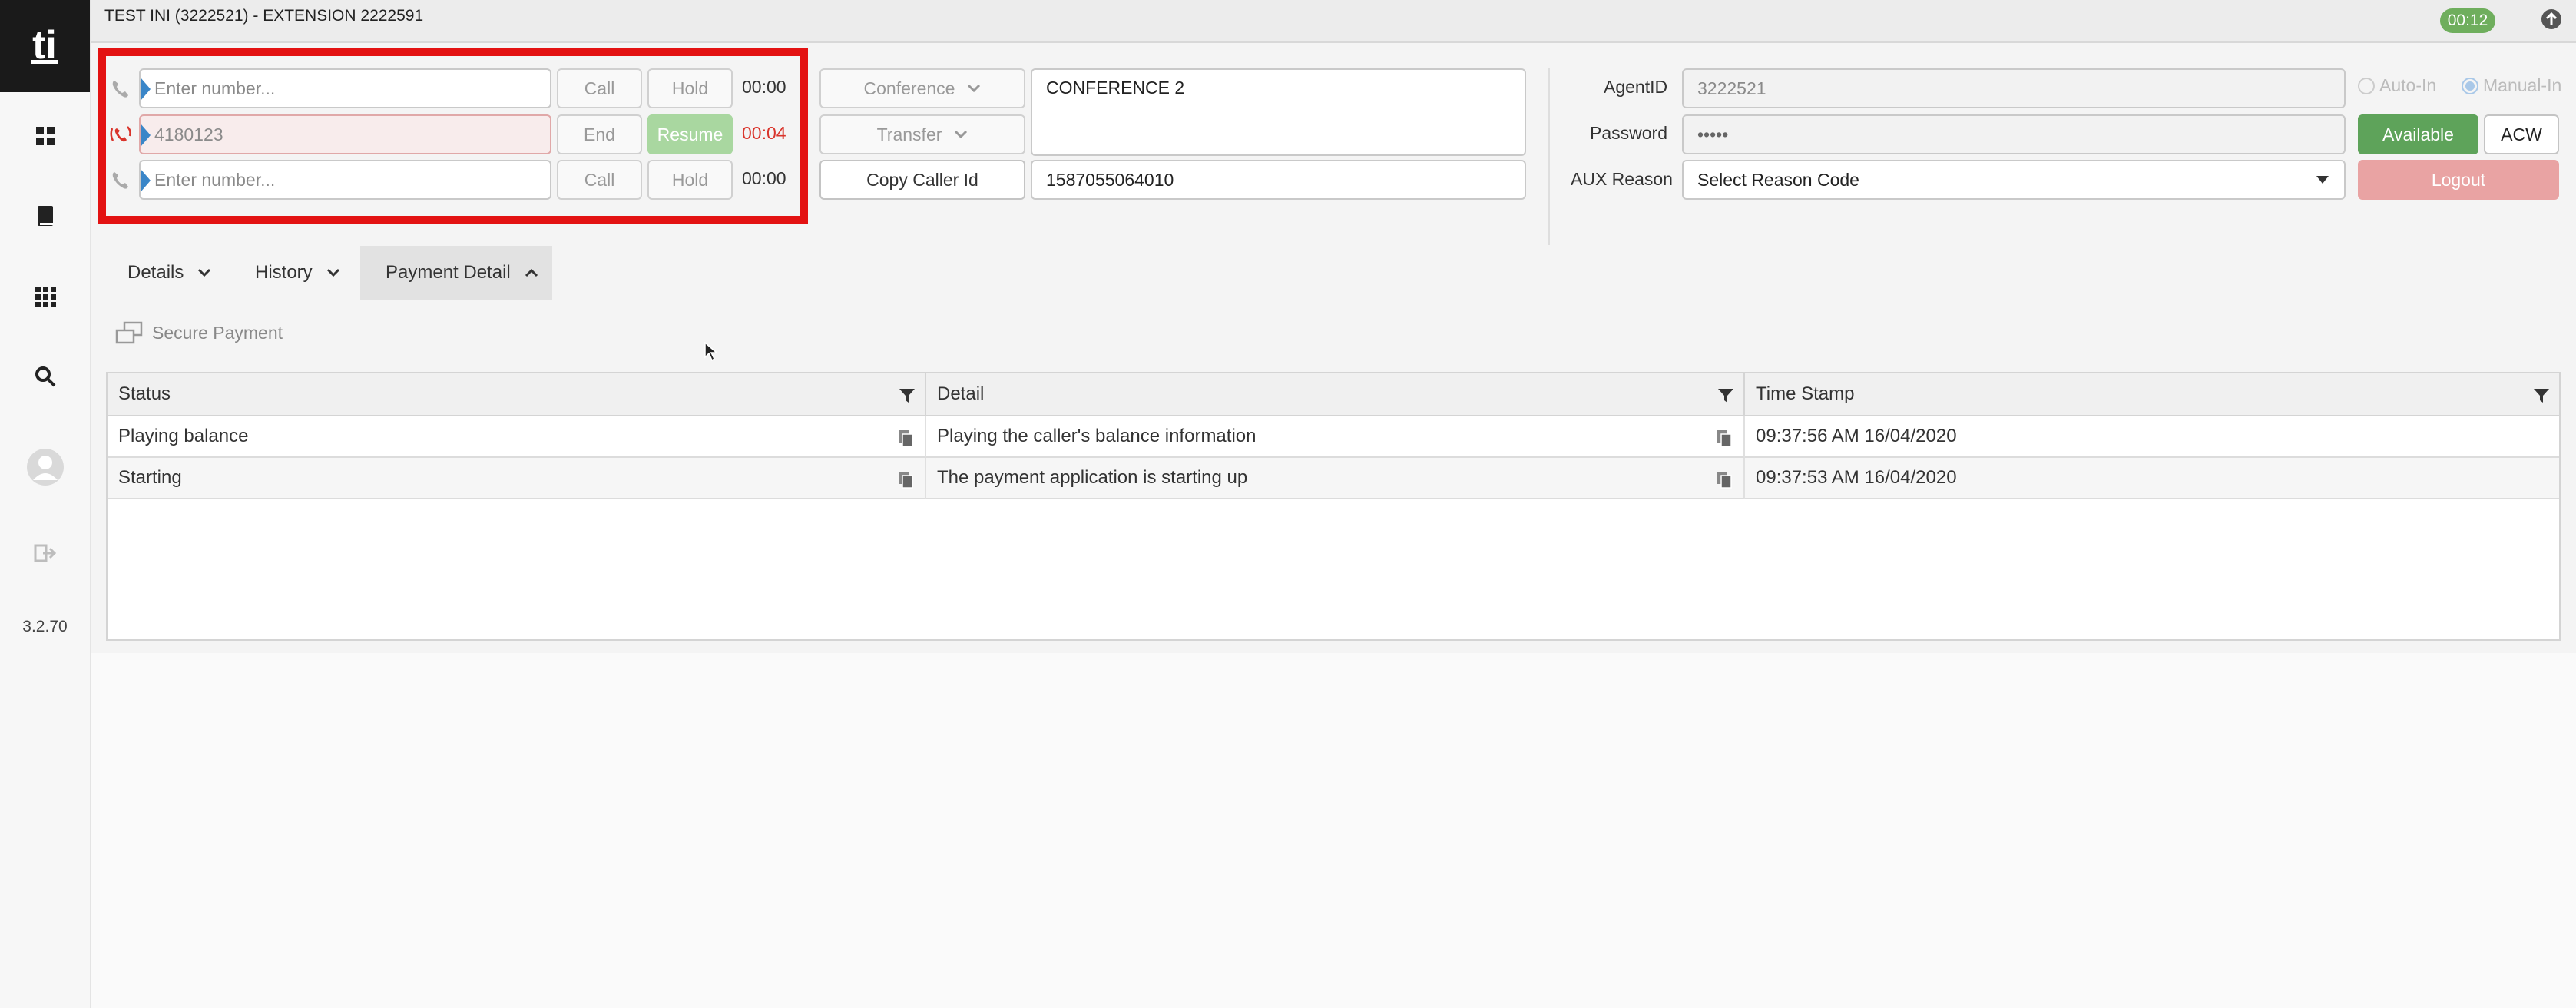  I want to click on page-title: TEST INI (3222521) - EXTENSION 2222591, so click(264, 16).